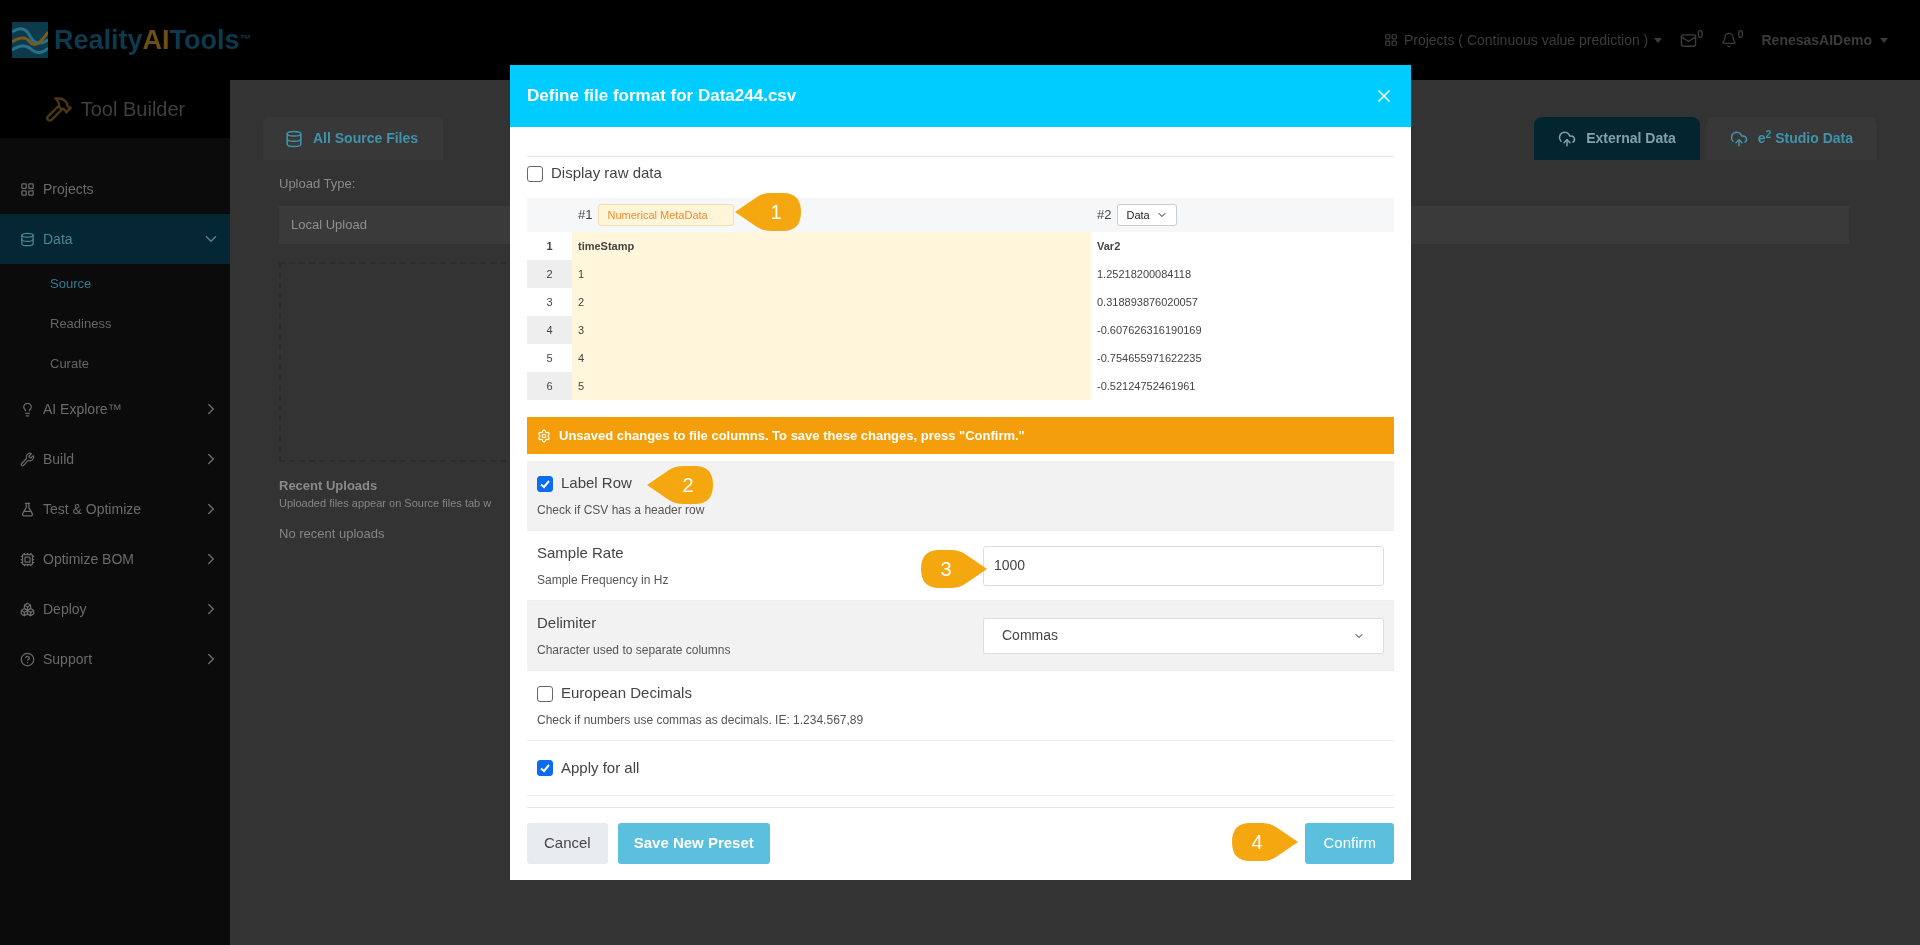  Describe the element at coordinates (634, 650) in the screenshot. I see `setting-hint: Character used to separate columns` at that location.